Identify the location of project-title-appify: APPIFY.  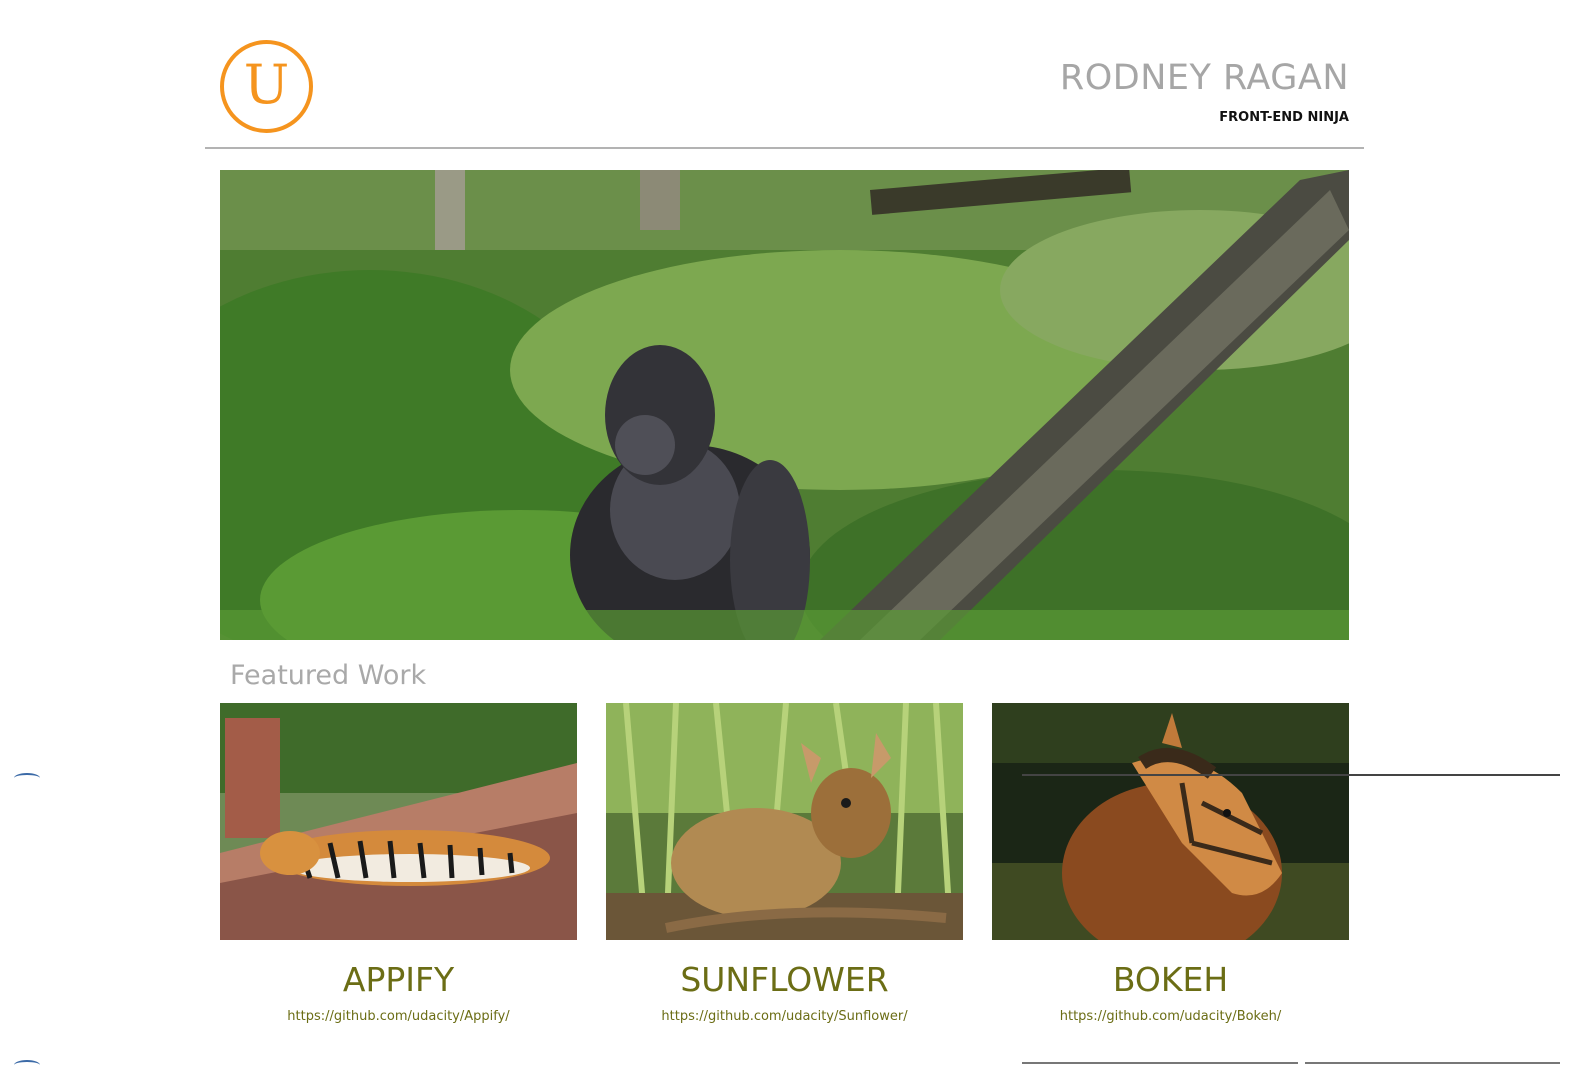
(398, 979).